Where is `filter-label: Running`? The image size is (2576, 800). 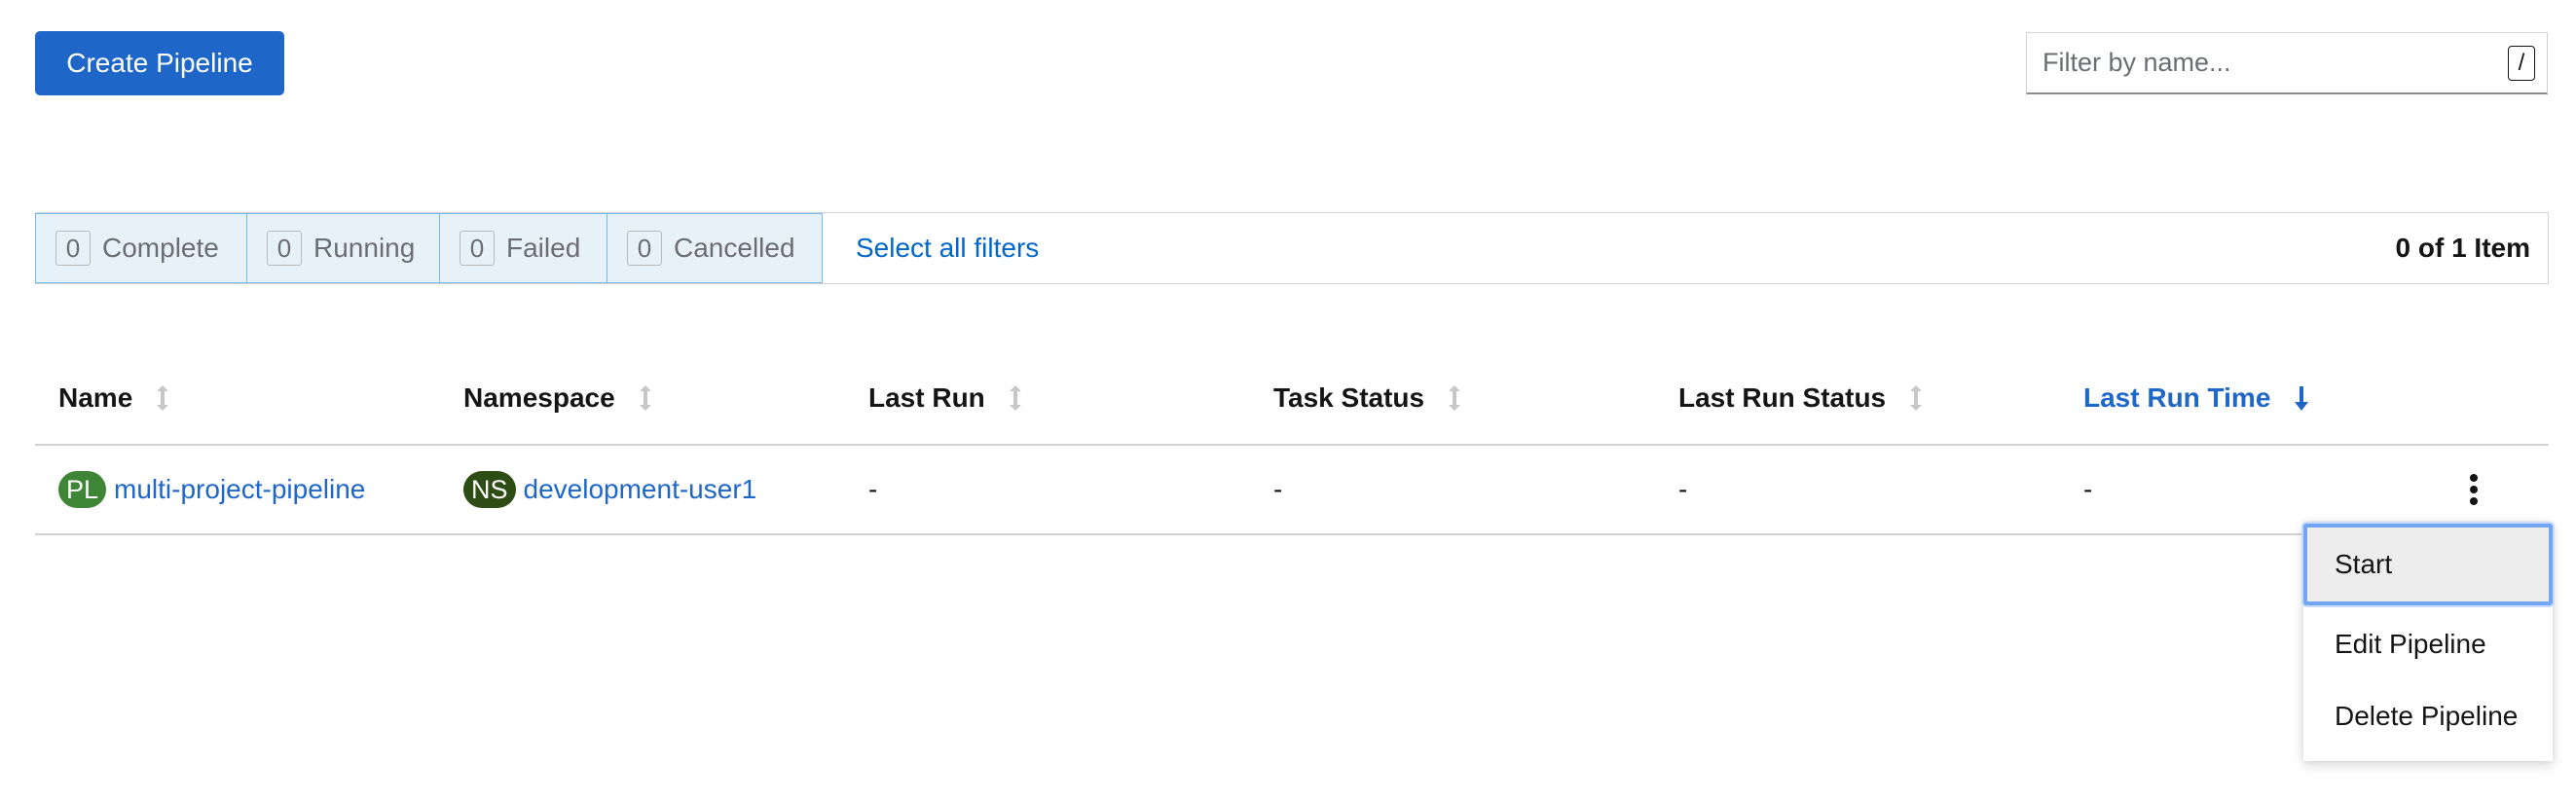
filter-label: Running is located at coordinates (364, 248).